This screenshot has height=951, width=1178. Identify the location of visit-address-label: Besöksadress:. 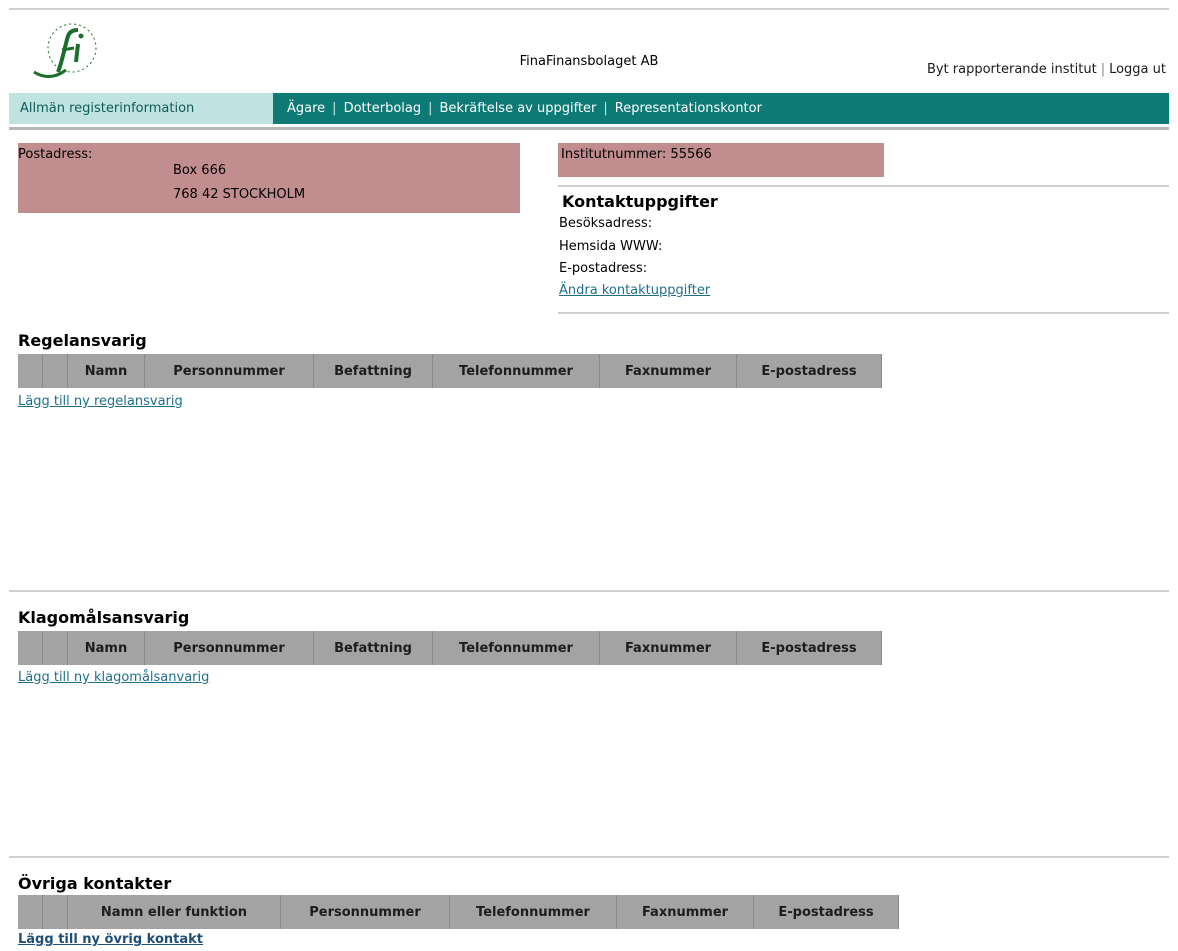
(606, 223).